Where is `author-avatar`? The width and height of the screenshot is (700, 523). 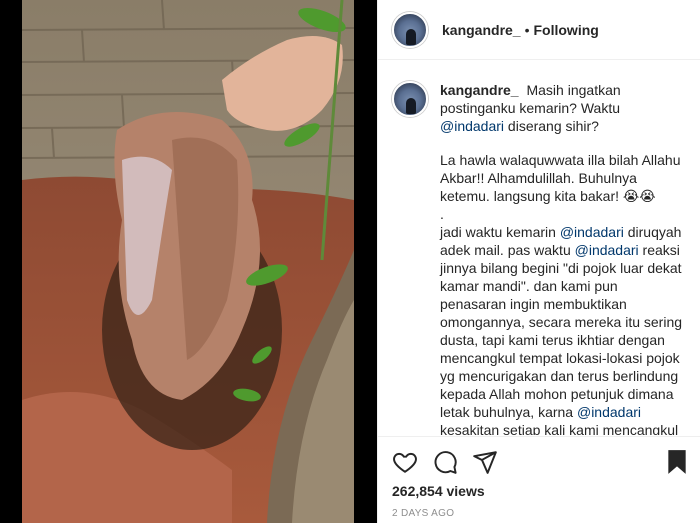 author-avatar is located at coordinates (410, 29).